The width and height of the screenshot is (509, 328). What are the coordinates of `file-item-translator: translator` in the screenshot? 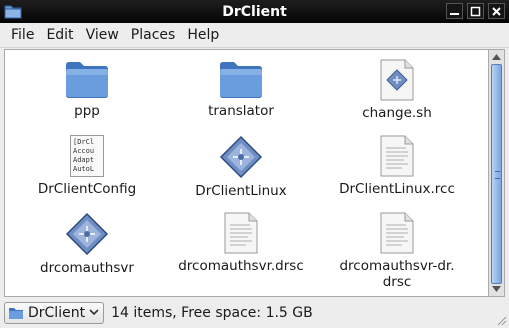 It's located at (241, 89).